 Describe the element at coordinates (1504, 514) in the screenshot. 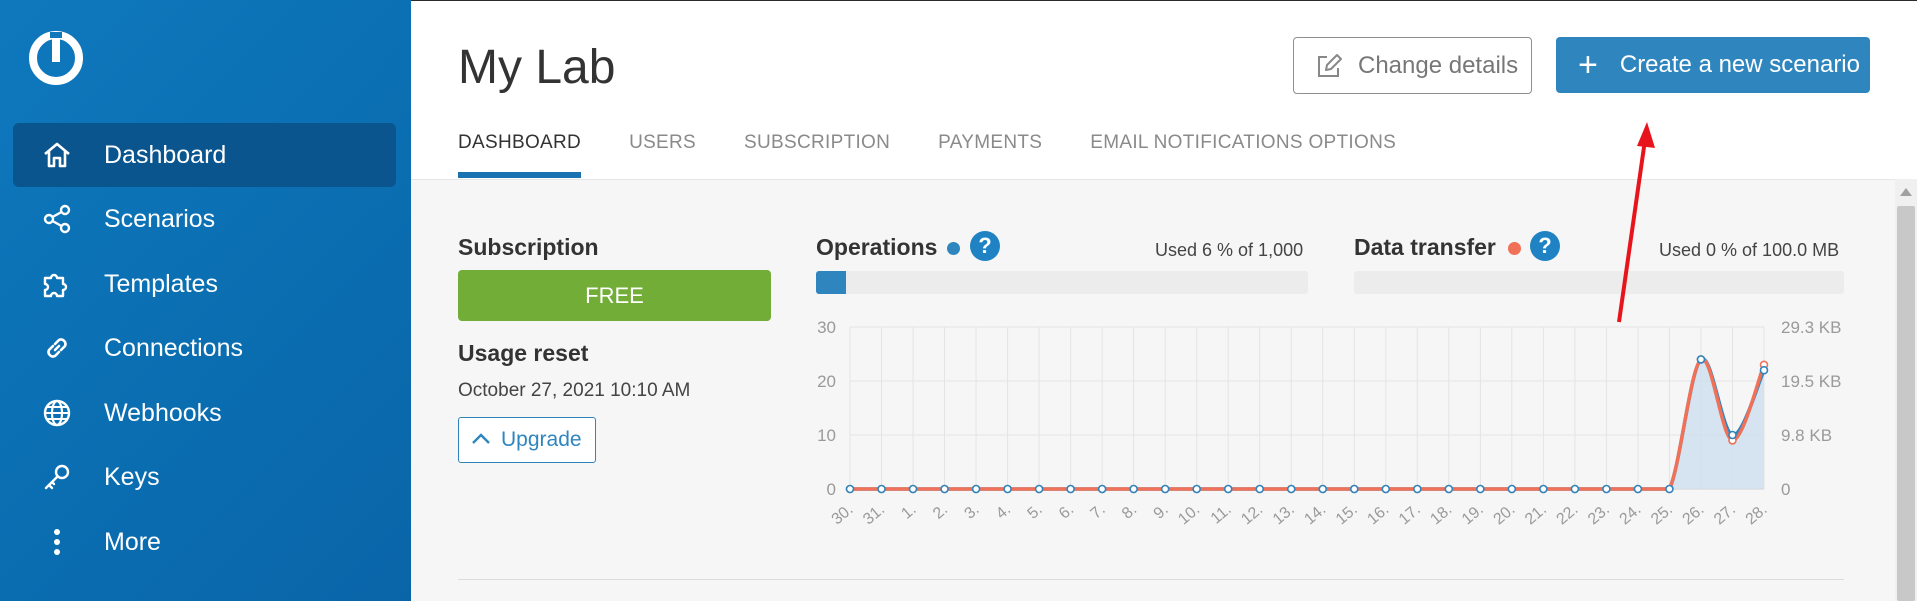

I see `x-axis-tick: 20.` at that location.